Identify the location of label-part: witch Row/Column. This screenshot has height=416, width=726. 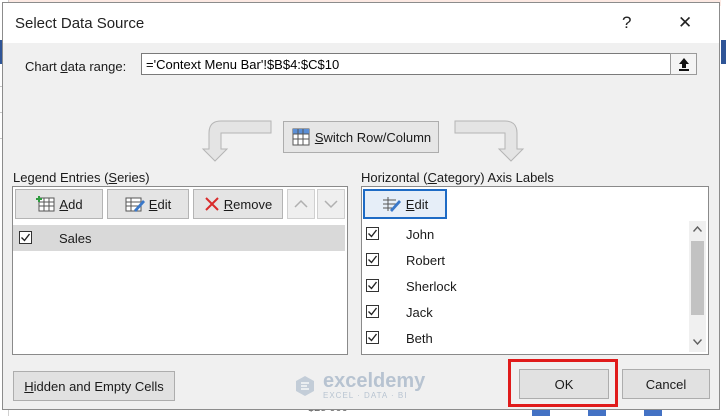
(377, 137).